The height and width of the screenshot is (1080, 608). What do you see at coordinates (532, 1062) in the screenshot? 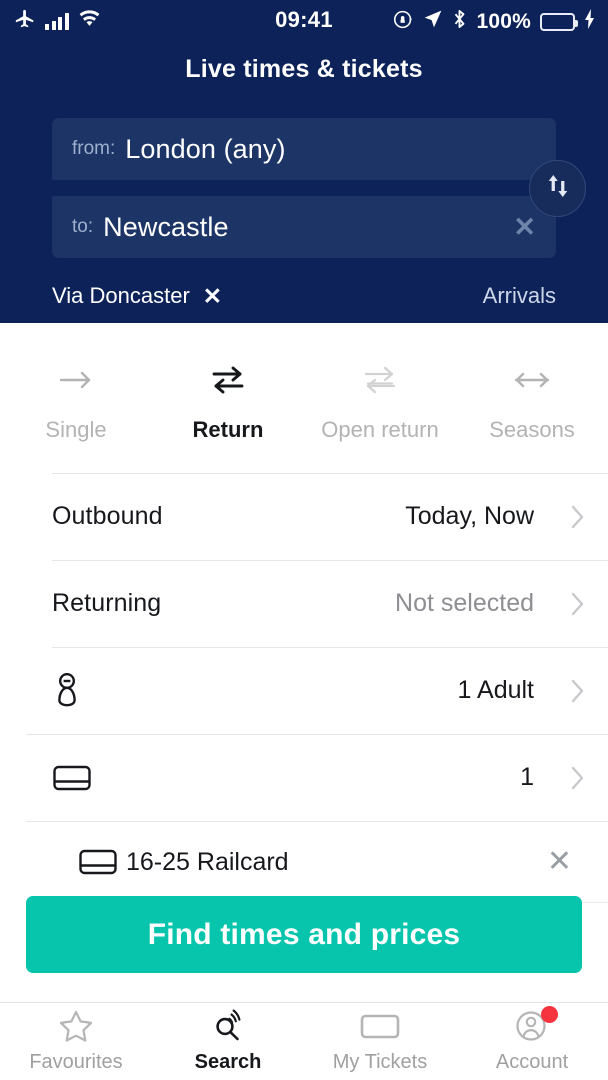
I see `nav-item-account-label: Account` at bounding box center [532, 1062].